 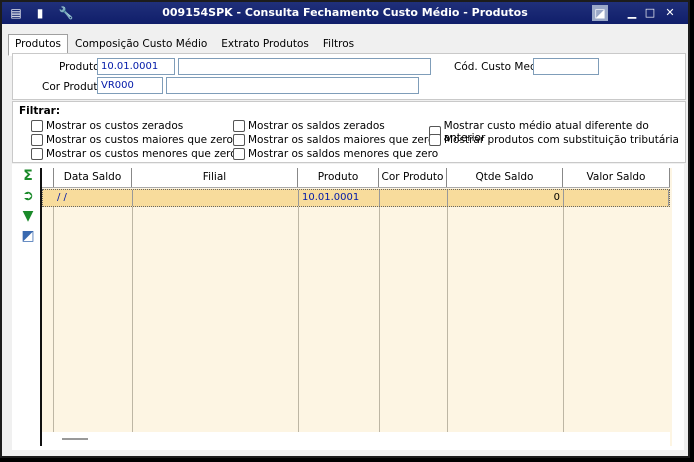 I want to click on horizontal-scrollbar, so click(x=356, y=439).